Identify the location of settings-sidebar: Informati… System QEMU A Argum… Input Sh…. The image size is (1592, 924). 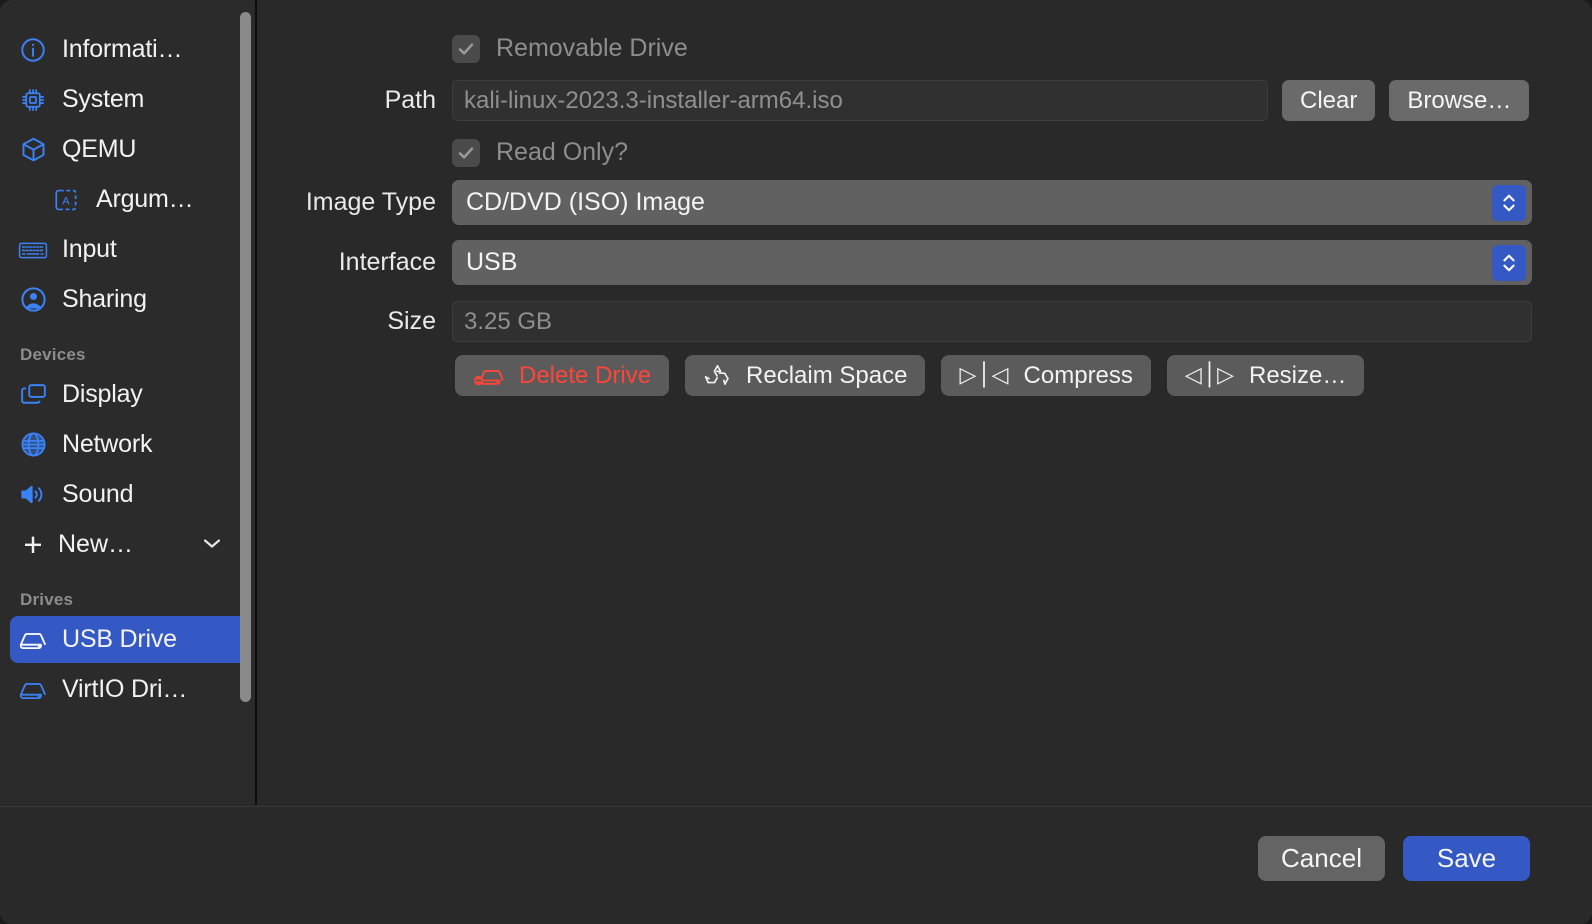
(128, 402).